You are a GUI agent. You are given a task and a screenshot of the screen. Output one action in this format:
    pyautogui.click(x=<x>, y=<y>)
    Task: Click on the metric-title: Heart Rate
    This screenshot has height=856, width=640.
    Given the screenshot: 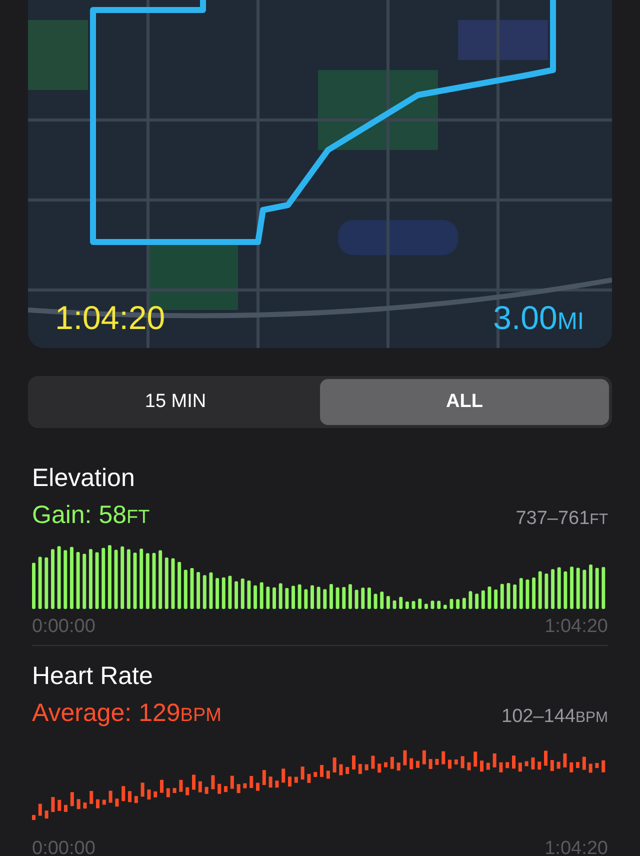 What is the action you would take?
    pyautogui.click(x=93, y=676)
    